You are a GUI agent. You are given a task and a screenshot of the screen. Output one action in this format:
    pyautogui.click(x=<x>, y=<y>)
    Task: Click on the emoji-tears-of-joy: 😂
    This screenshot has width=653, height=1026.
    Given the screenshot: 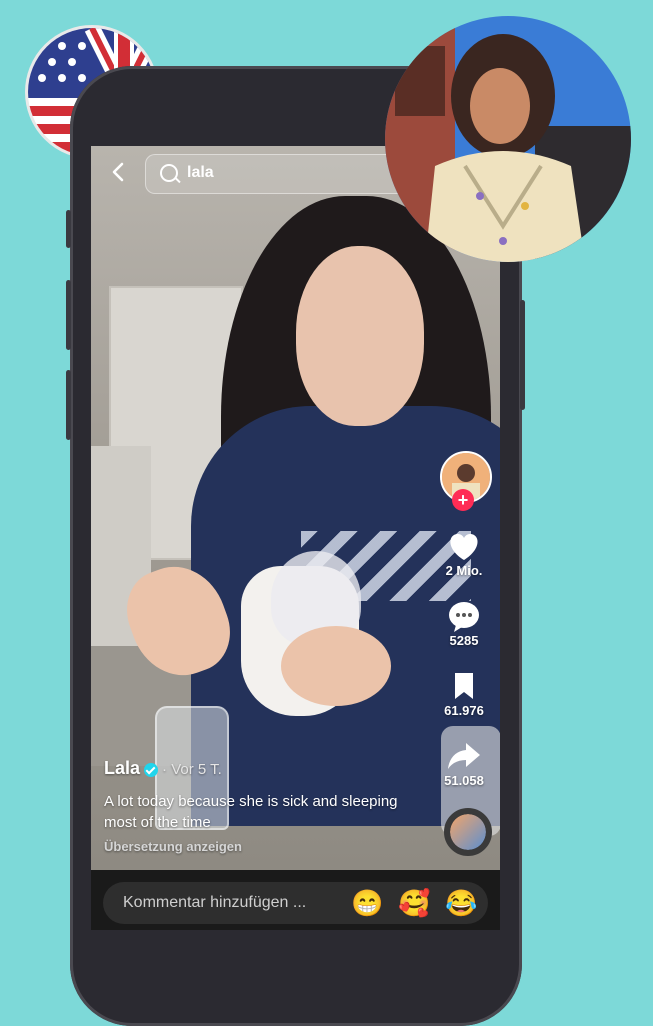 What is the action you would take?
    pyautogui.click(x=461, y=903)
    